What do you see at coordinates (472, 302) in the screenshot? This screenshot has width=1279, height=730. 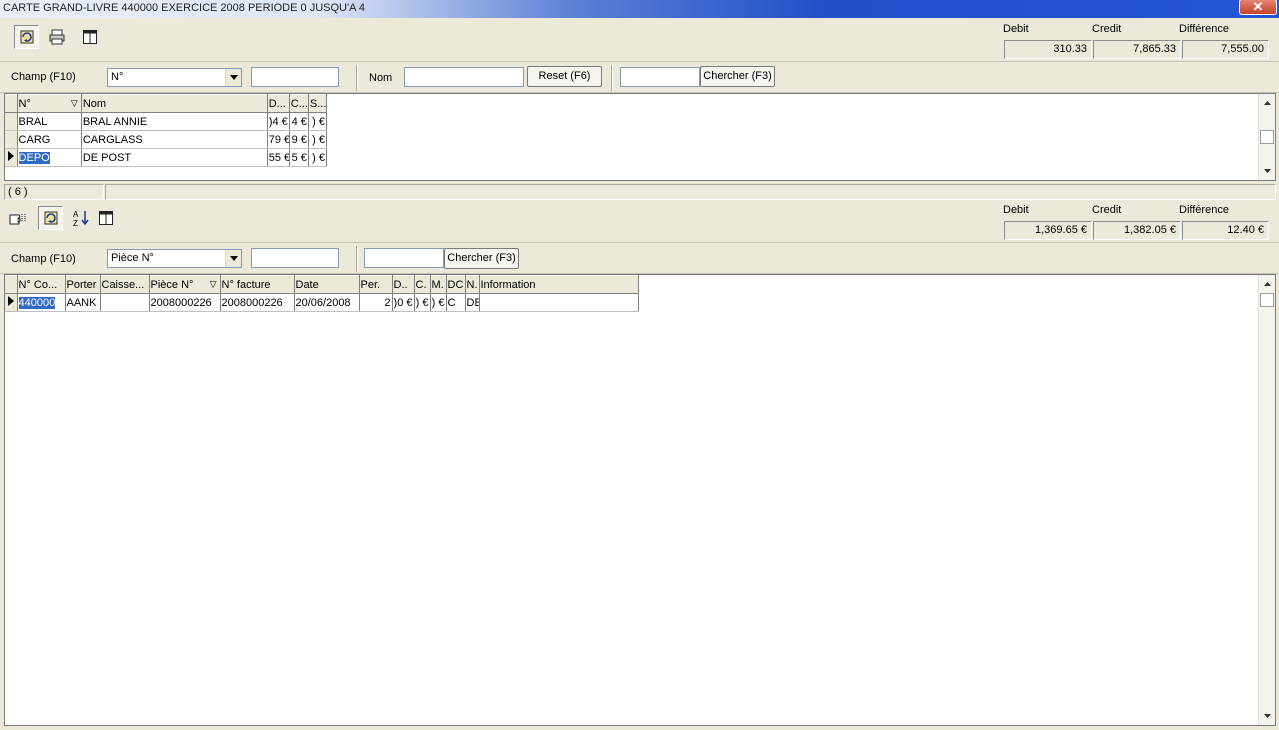 I see `cell-n: DE` at bounding box center [472, 302].